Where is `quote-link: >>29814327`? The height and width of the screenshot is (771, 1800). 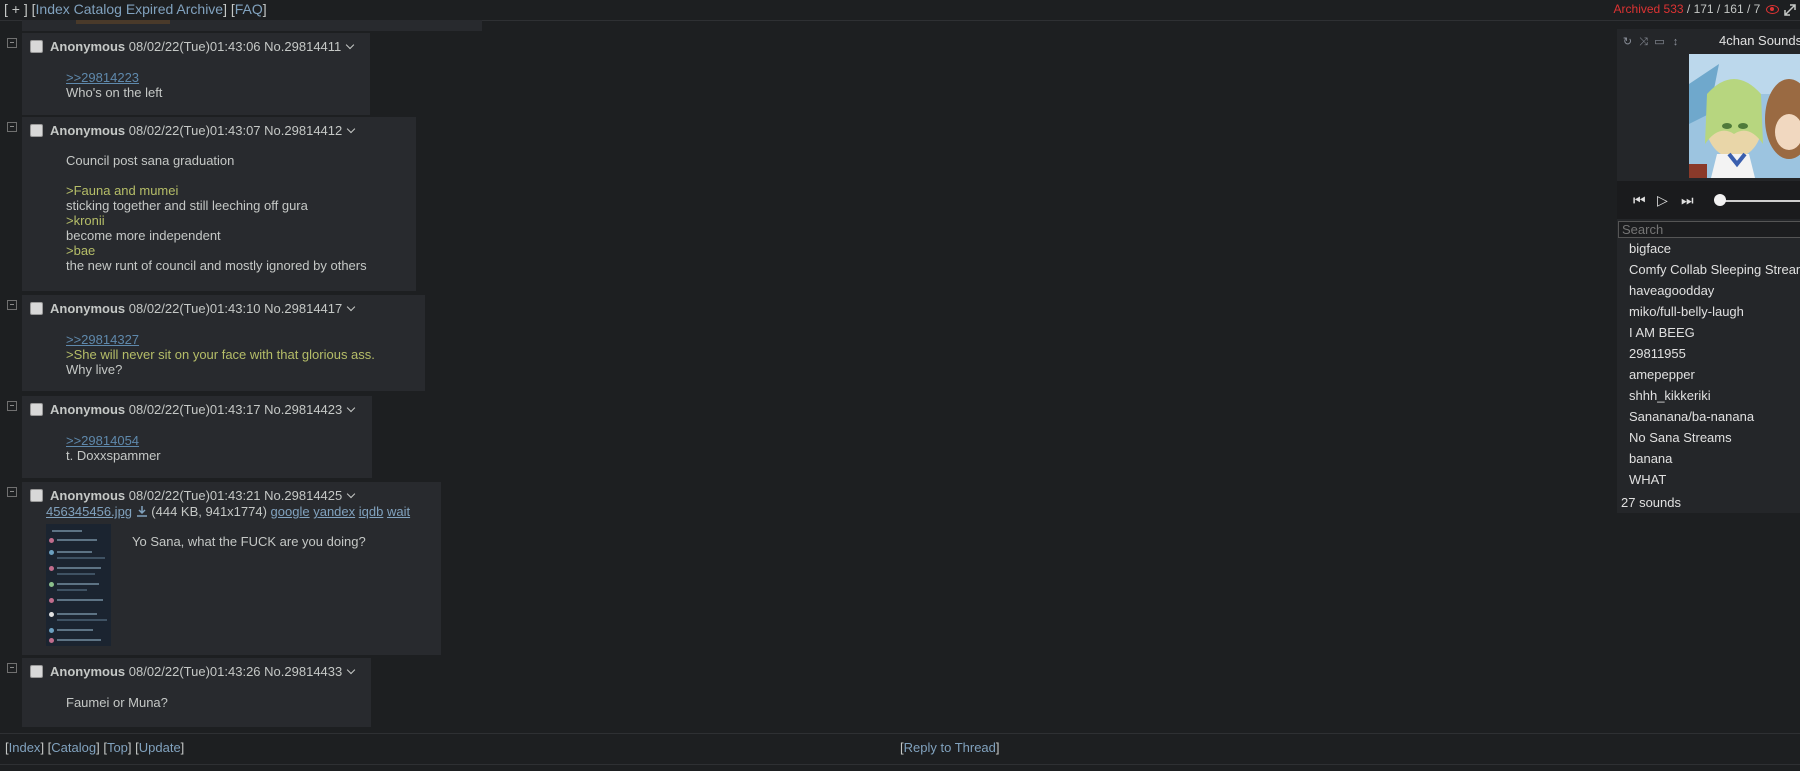 quote-link: >>29814327 is located at coordinates (102, 339).